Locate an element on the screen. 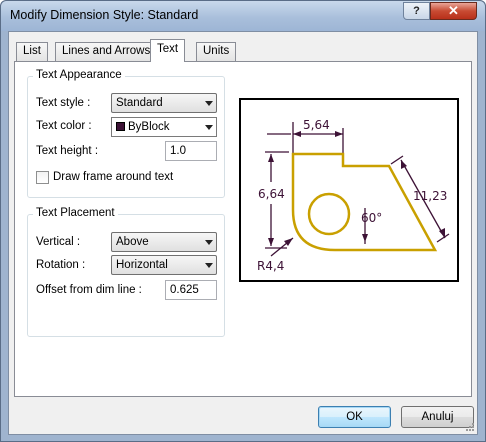  tab-list: List is located at coordinates (32, 51).